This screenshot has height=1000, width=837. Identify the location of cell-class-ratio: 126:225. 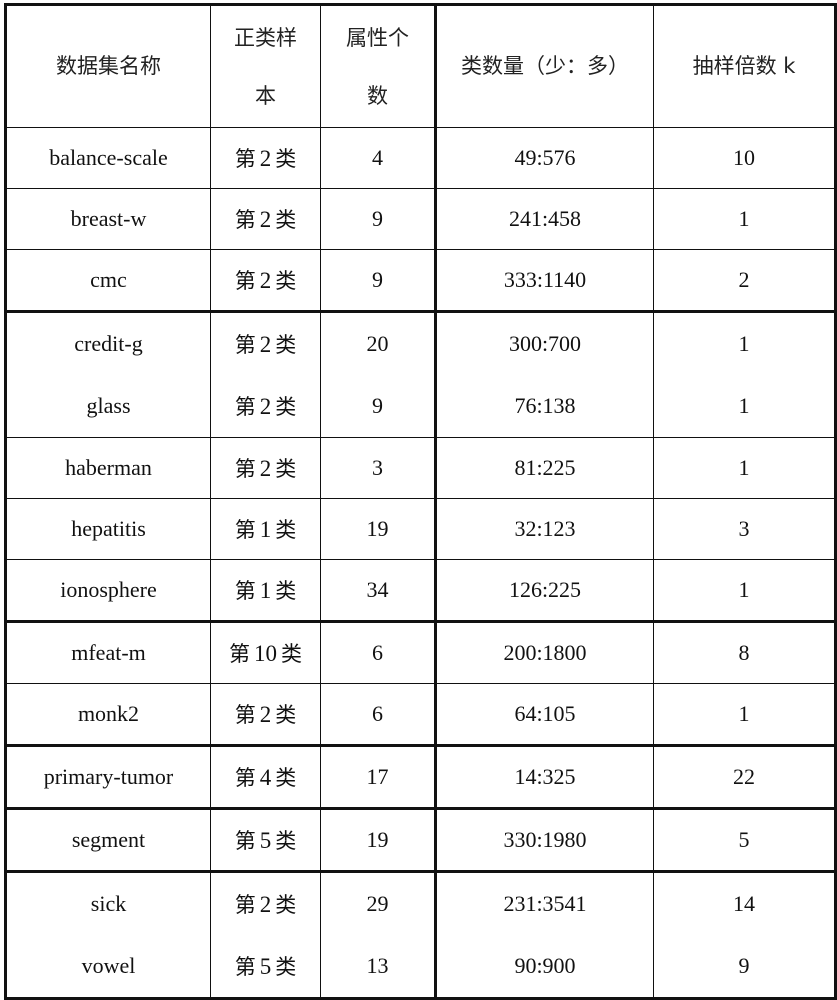
(544, 590).